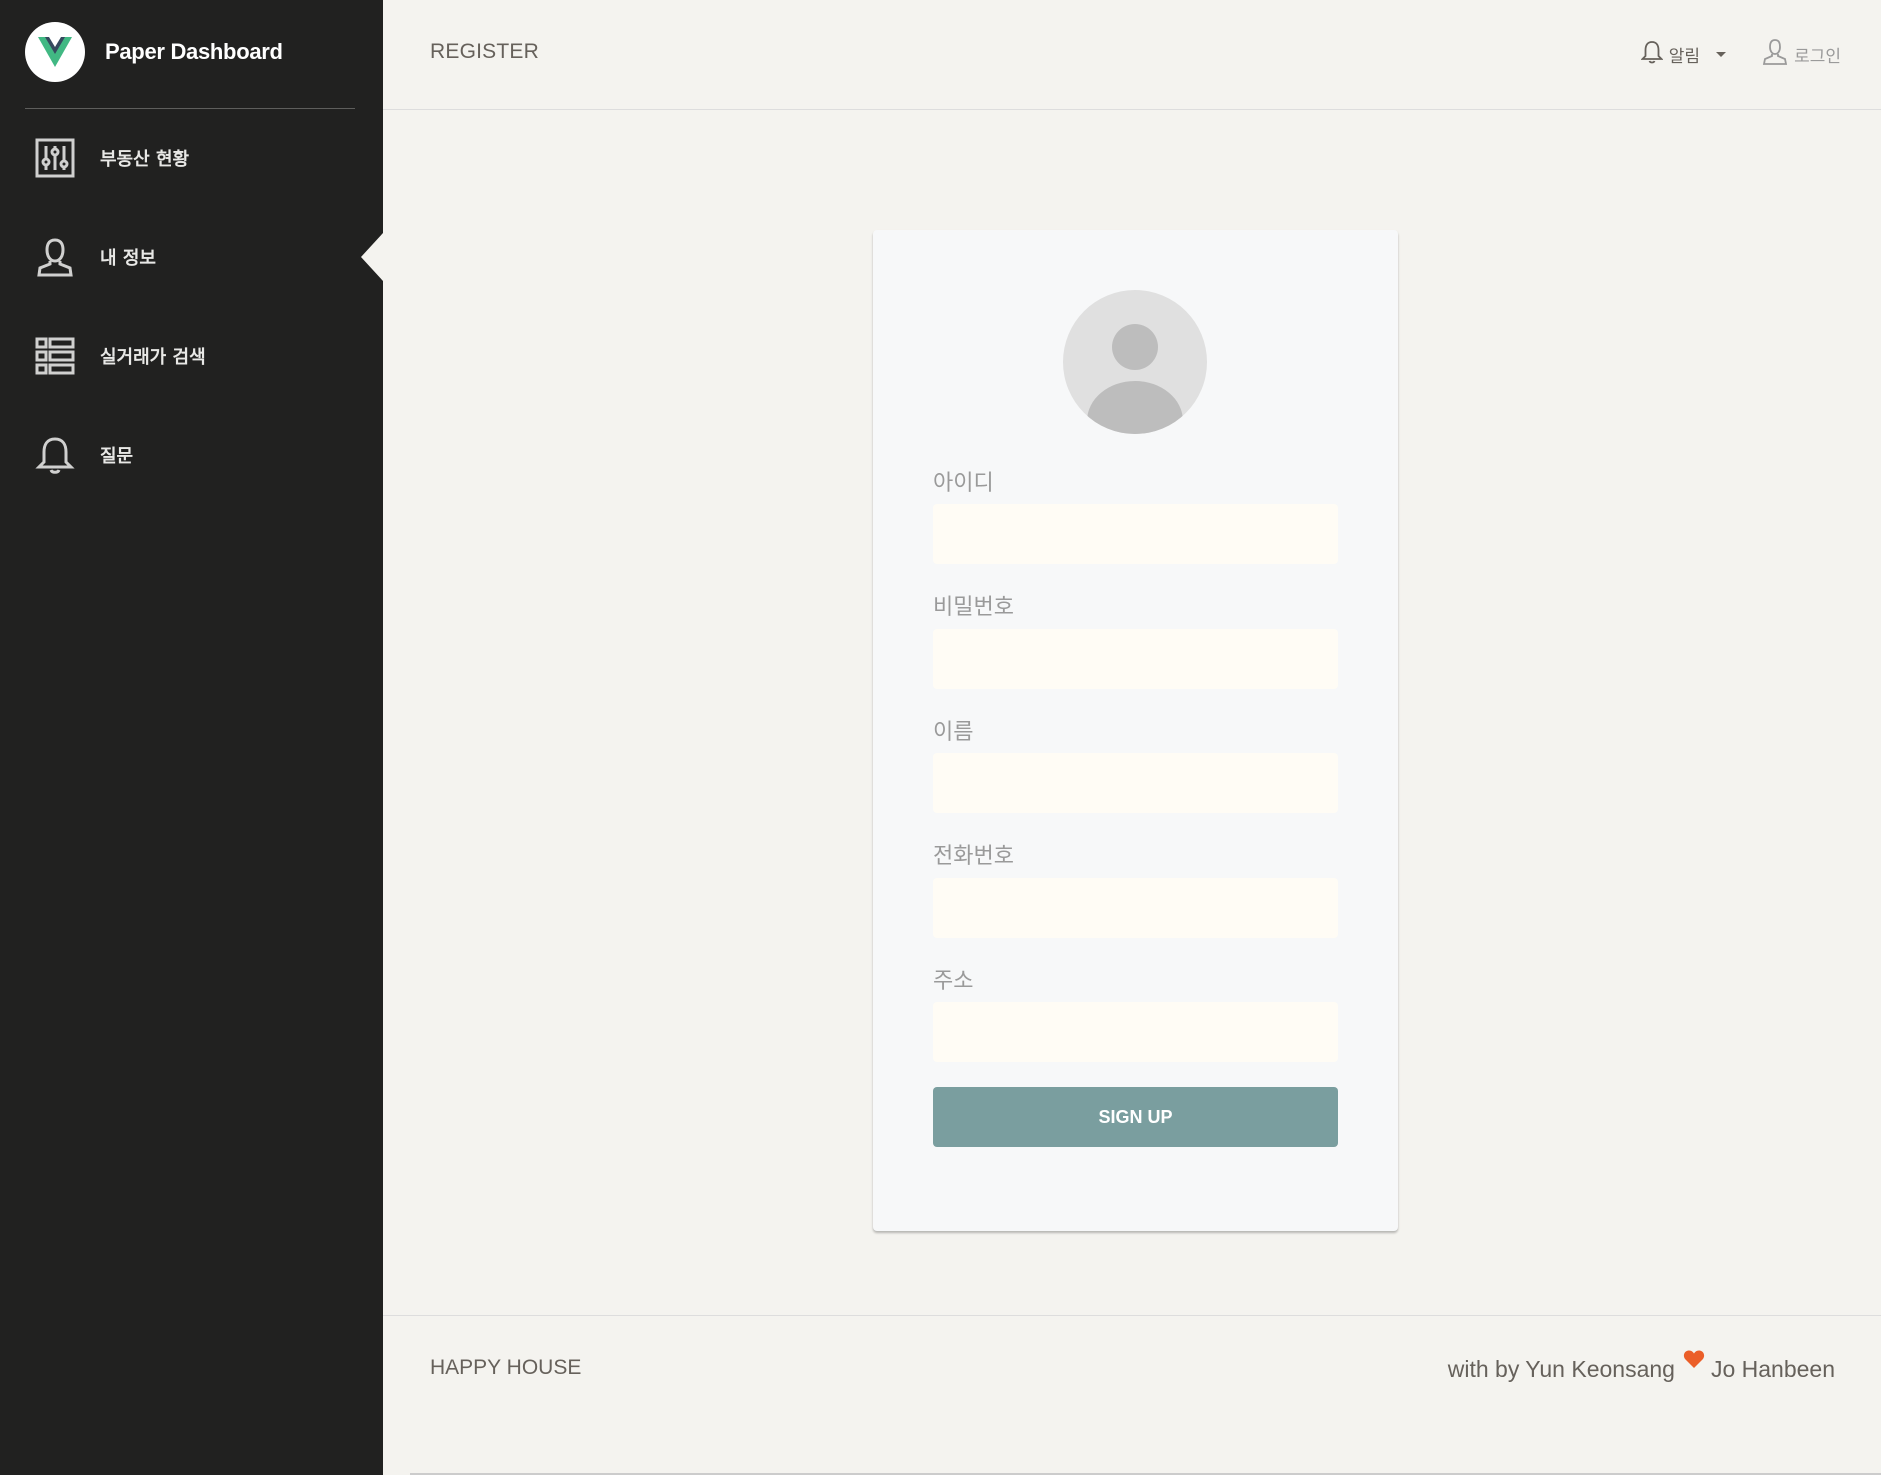  Describe the element at coordinates (1817, 57) in the screenshot. I see `login-label: 로그인` at that location.